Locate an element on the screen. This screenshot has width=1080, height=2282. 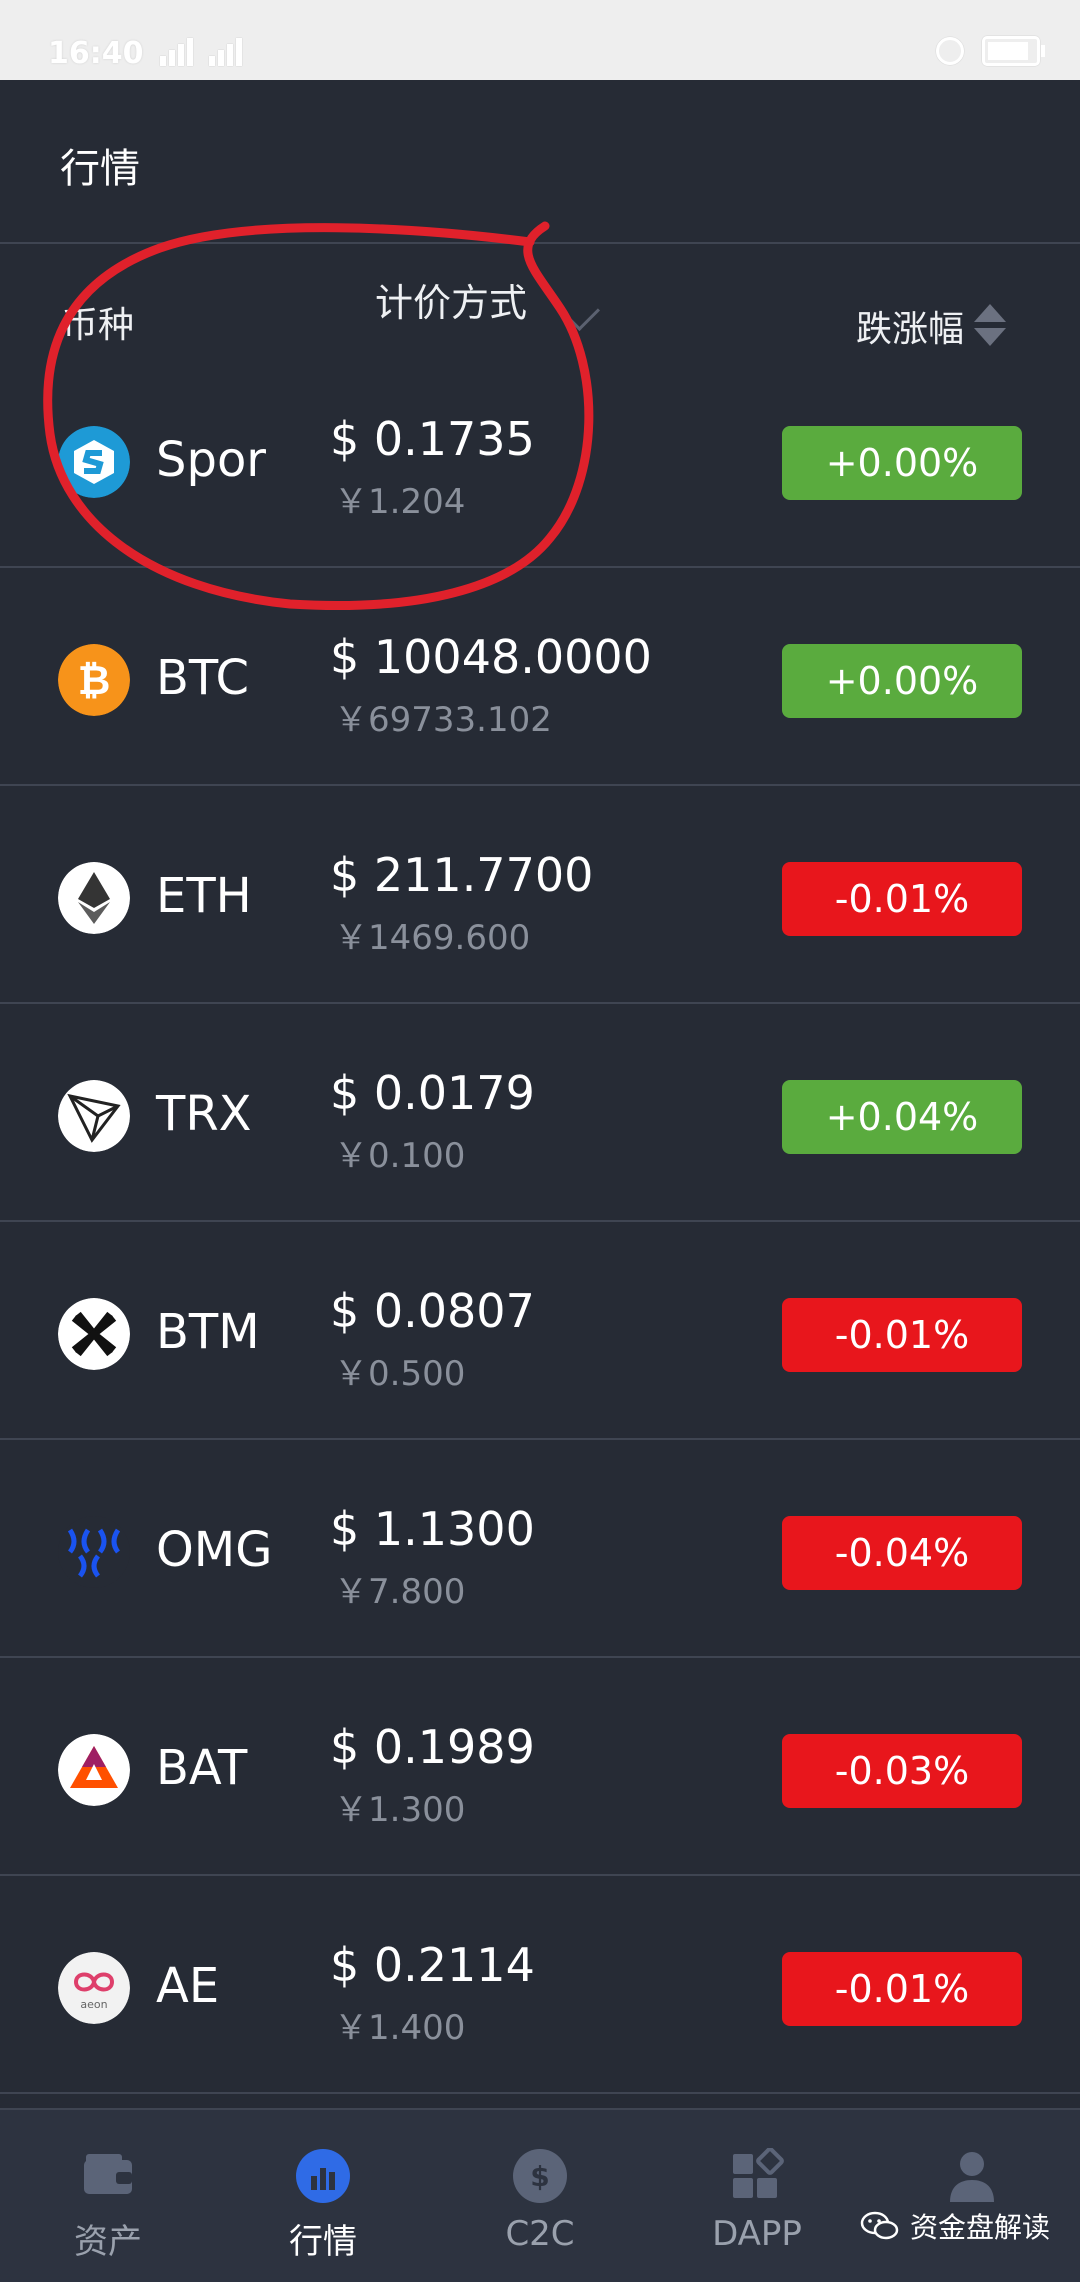
nav-tab-dapp: DAPP is located at coordinates (757, 2196).